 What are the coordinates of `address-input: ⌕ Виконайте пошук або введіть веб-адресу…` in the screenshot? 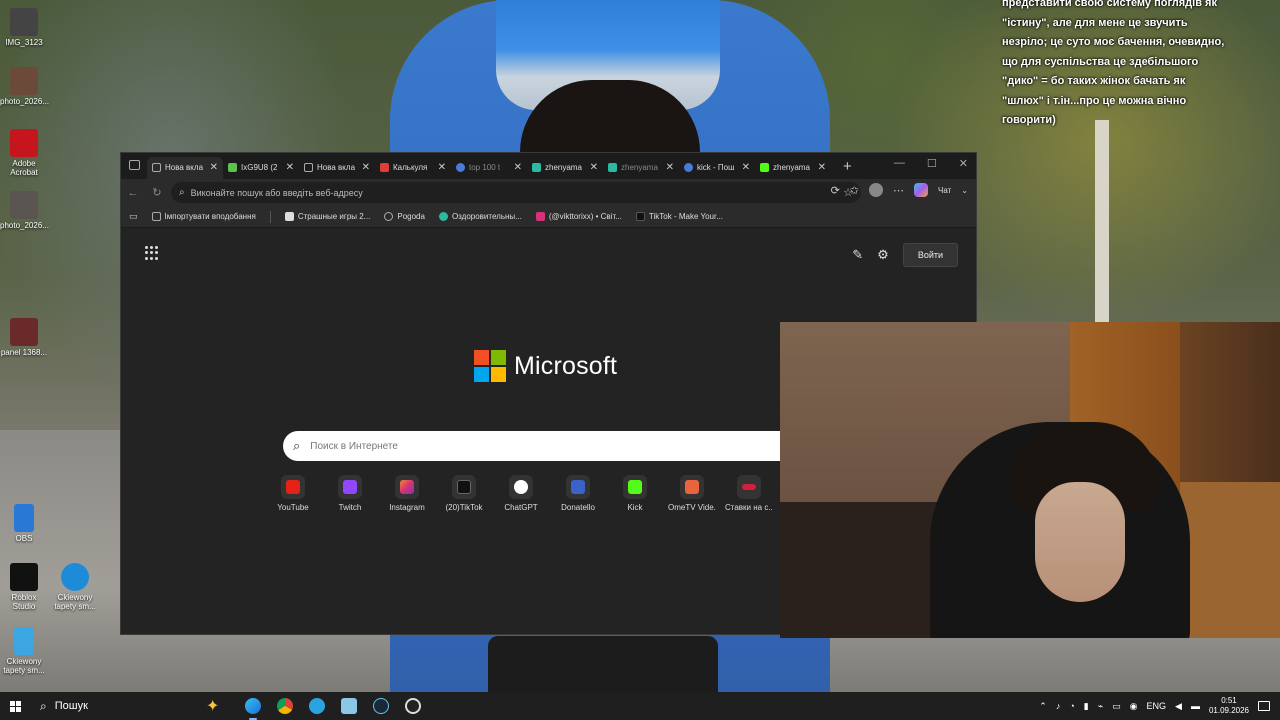 It's located at (516, 192).